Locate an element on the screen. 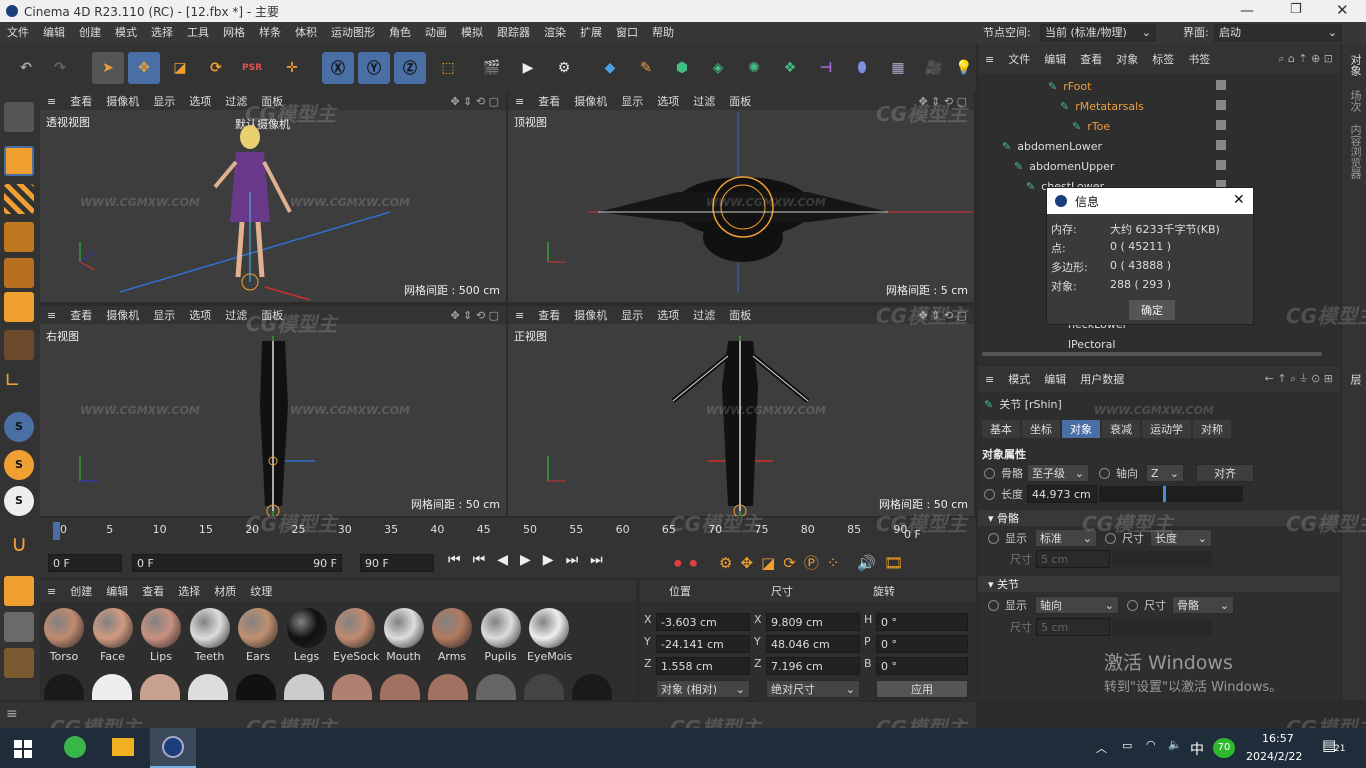  joint-size-radio is located at coordinates (1132, 605).